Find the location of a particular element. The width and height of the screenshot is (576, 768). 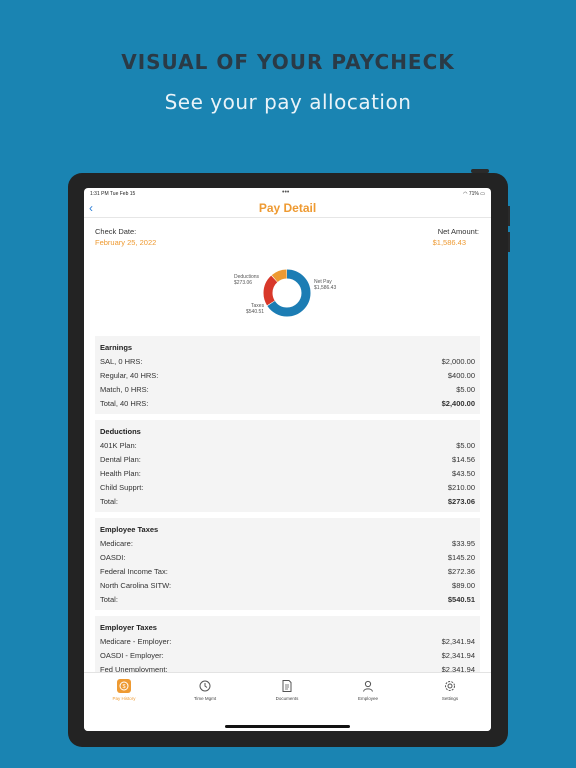

promo-headline: VISUAL OF YOUR PAYCHECK is located at coordinates (288, 62).